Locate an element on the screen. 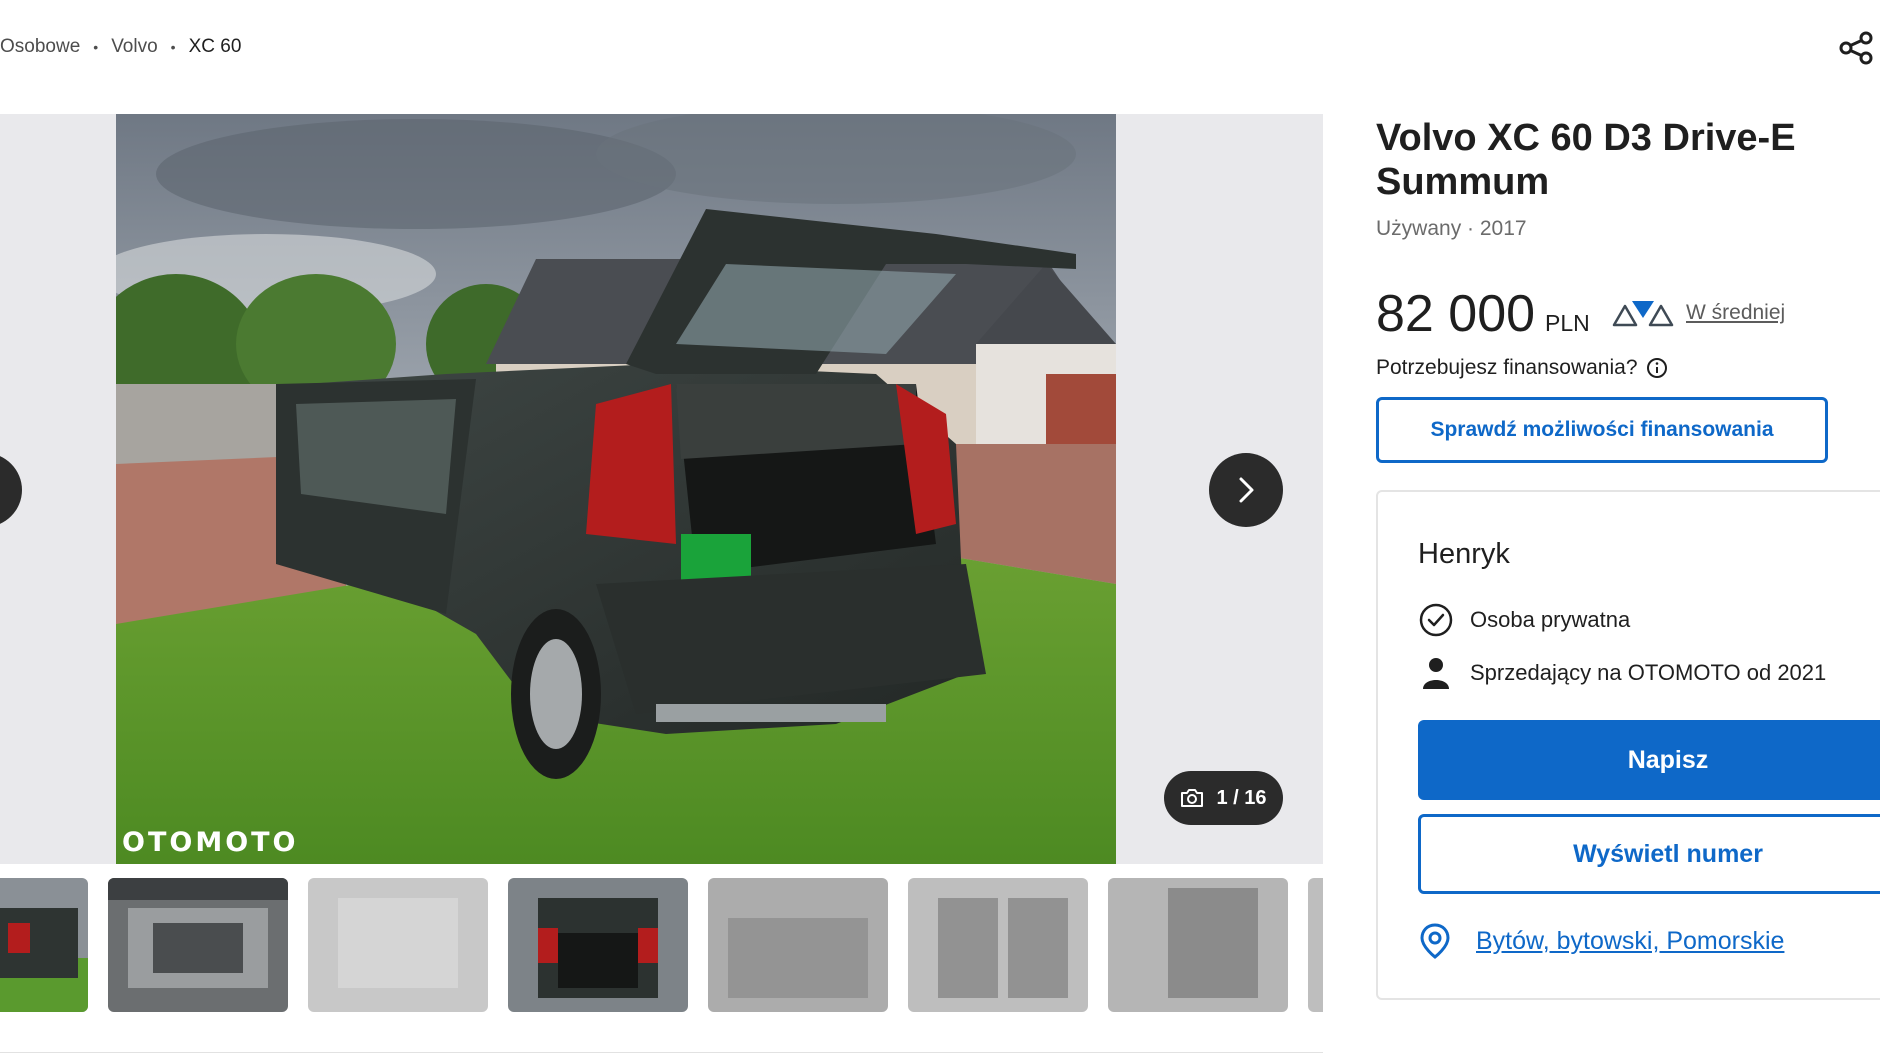 Image resolution: width=1880 pixels, height=1060 pixels. finance-question-text: Potrzebujesz finansowania? is located at coordinates (1507, 367).